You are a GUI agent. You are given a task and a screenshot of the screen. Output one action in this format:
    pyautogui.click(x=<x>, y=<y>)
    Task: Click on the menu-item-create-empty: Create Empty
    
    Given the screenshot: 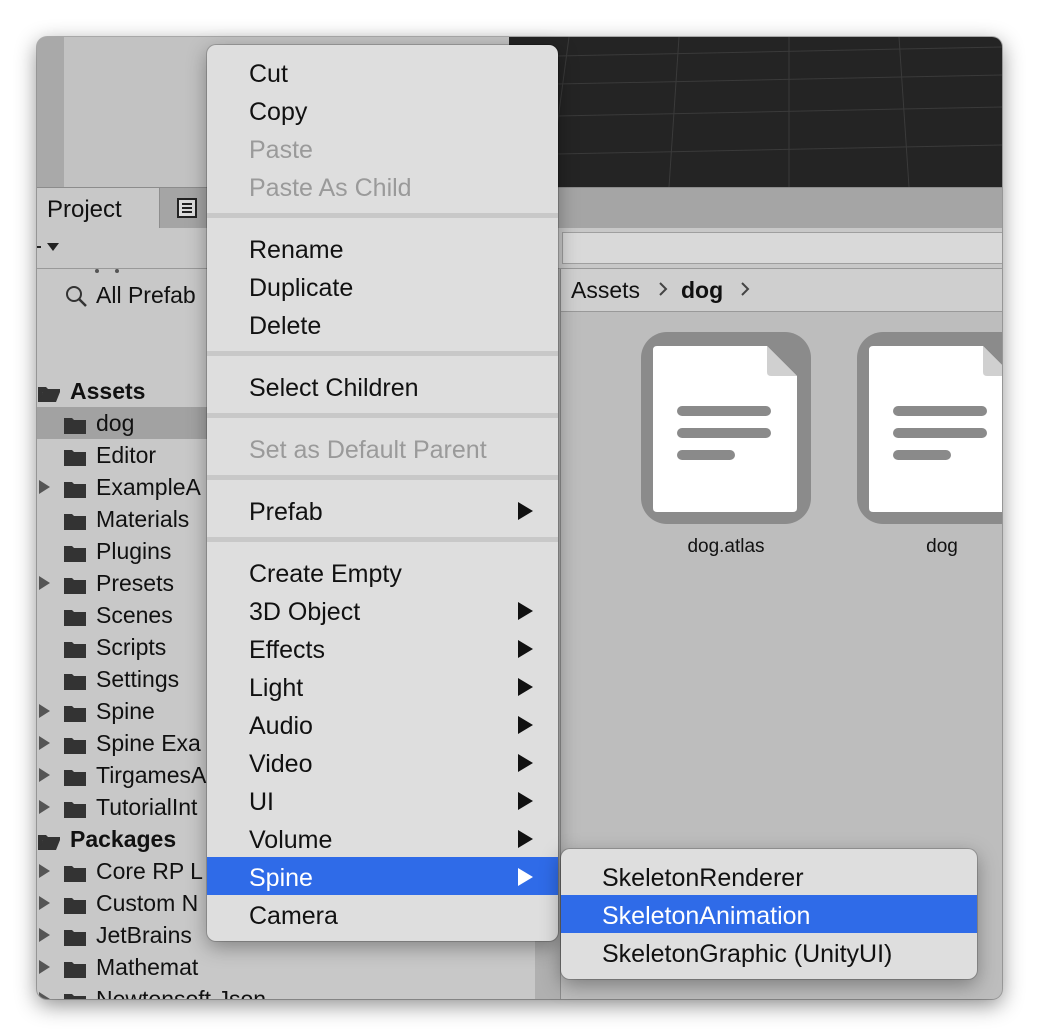 What is the action you would take?
    pyautogui.click(x=382, y=572)
    